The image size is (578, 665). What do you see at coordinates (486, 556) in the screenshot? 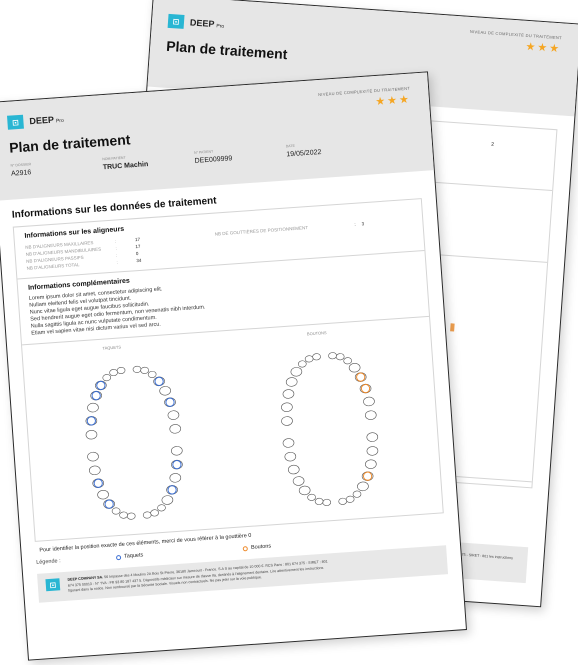
I see `company-text: 375 - SIRET : 801 les instructions` at bounding box center [486, 556].